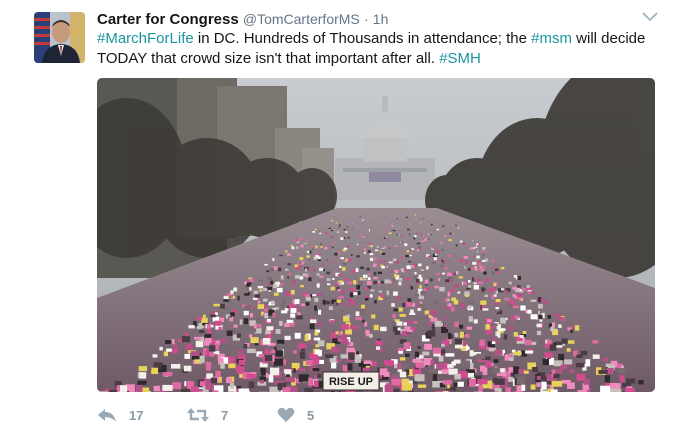 This screenshot has width=697, height=427. What do you see at coordinates (460, 58) in the screenshot?
I see `hashtag-smh: #SMH` at bounding box center [460, 58].